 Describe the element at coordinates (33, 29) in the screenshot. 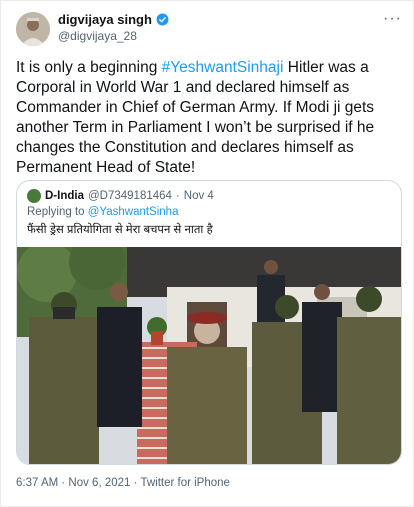

I see `author-avatar` at that location.